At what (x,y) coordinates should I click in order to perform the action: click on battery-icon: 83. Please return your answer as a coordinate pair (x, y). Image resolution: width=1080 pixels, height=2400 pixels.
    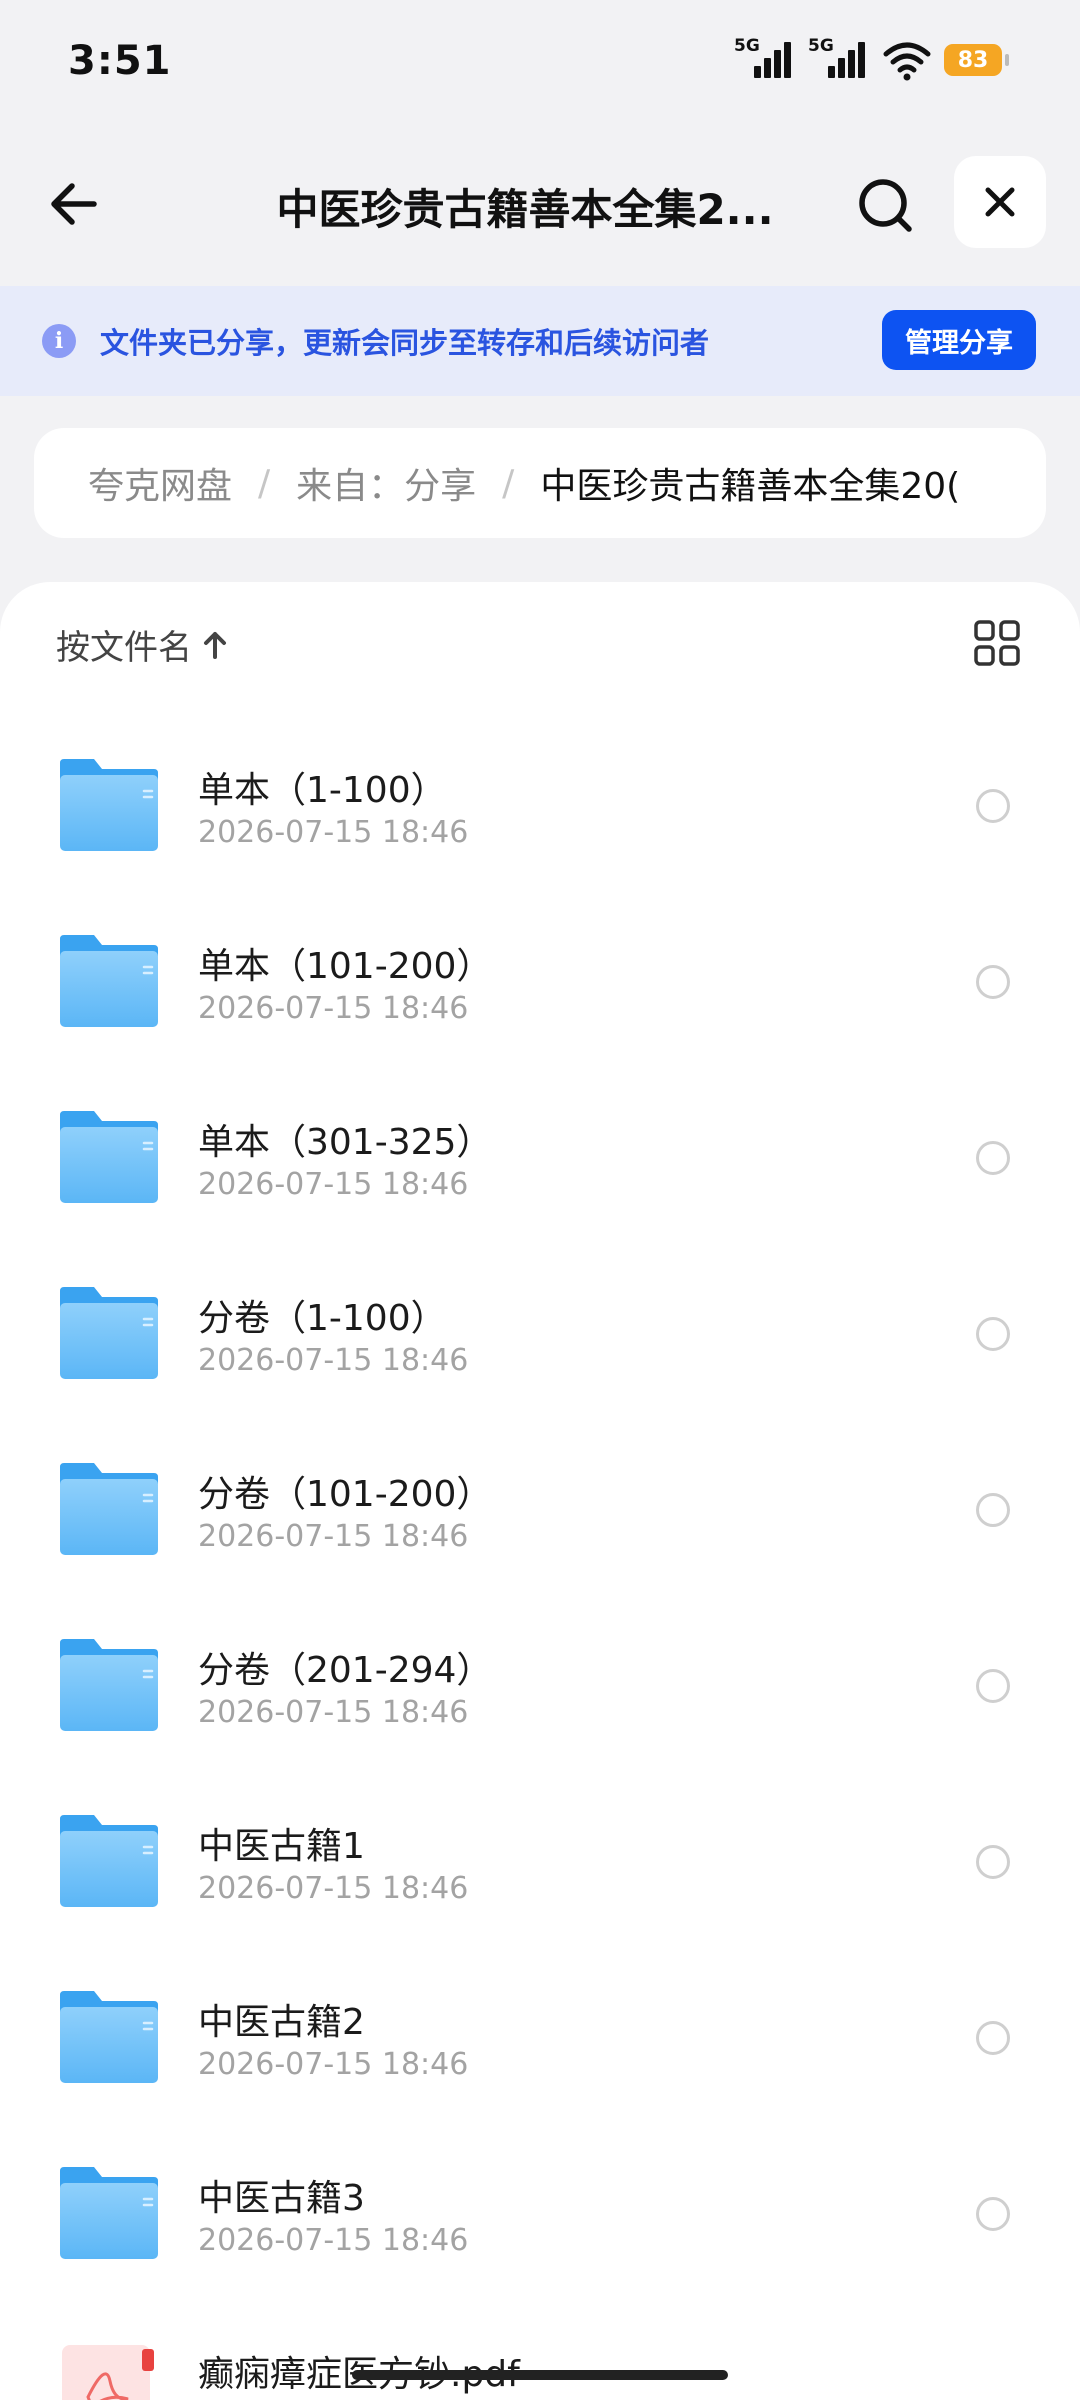
    Looking at the image, I should click on (976, 60).